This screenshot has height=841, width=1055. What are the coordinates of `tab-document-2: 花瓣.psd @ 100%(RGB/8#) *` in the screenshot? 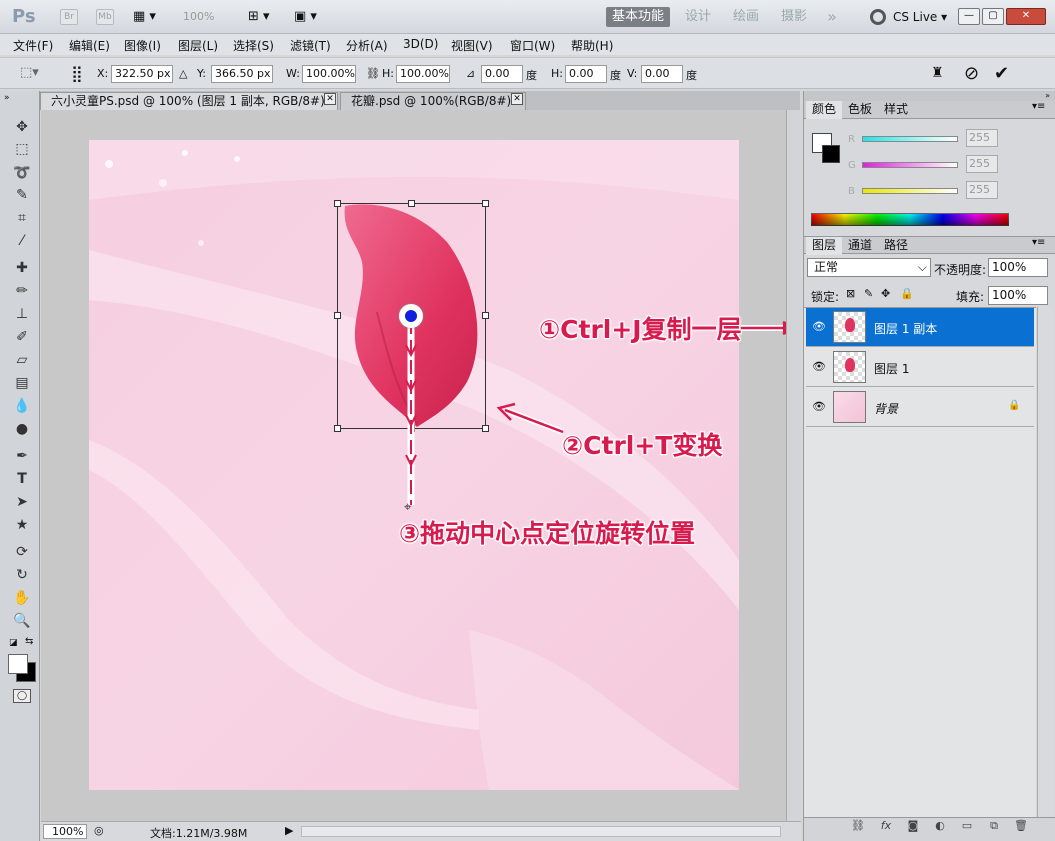 It's located at (433, 101).